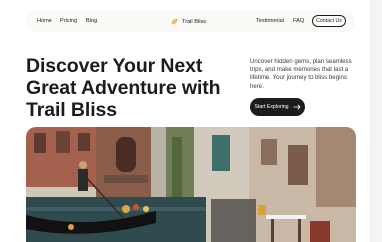 The height and width of the screenshot is (242, 382). What do you see at coordinates (297, 107) in the screenshot?
I see `arrow-right-icon` at bounding box center [297, 107].